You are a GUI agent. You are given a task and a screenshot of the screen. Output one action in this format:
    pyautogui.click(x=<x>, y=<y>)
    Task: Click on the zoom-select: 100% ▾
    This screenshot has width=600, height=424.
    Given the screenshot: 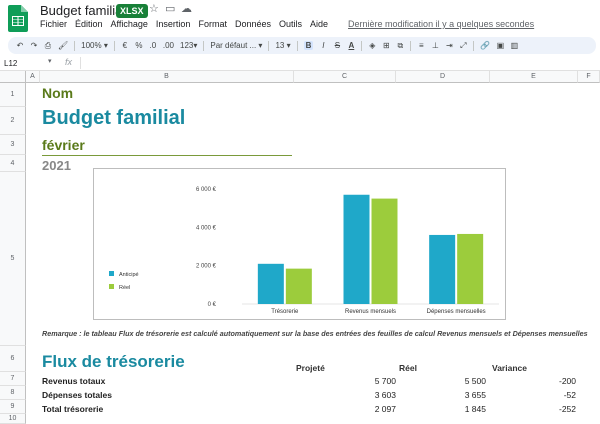 What is the action you would take?
    pyautogui.click(x=94, y=45)
    